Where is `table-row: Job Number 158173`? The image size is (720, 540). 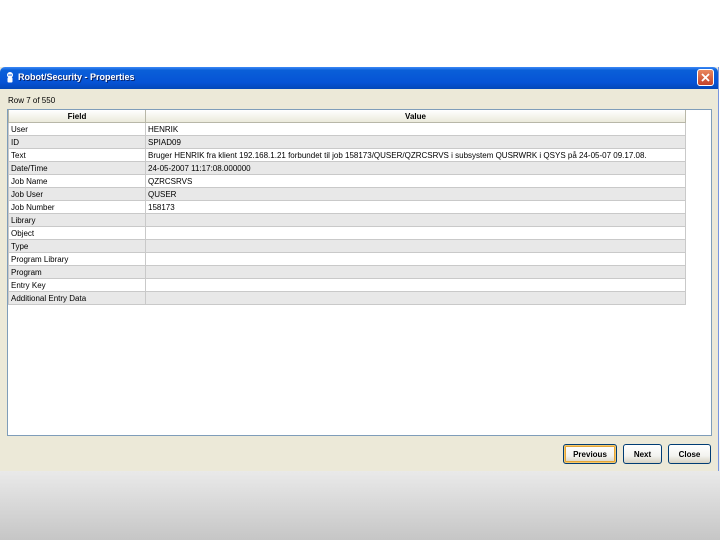
table-row: Job Number 158173 is located at coordinates (347, 207).